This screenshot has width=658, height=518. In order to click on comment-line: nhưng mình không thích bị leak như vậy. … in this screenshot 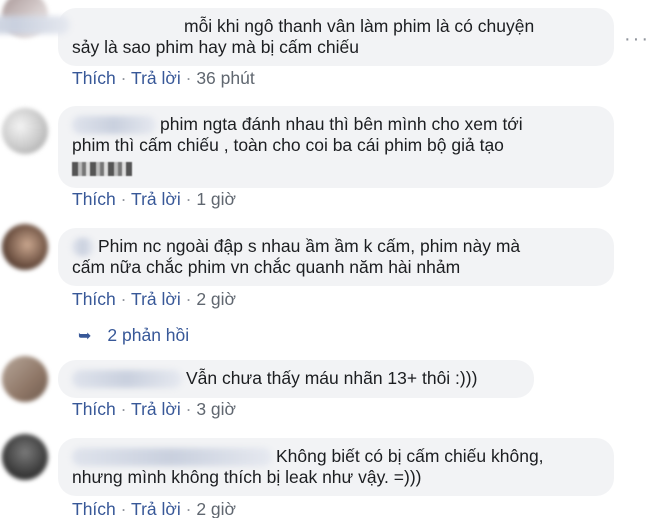, I will do `click(247, 477)`.